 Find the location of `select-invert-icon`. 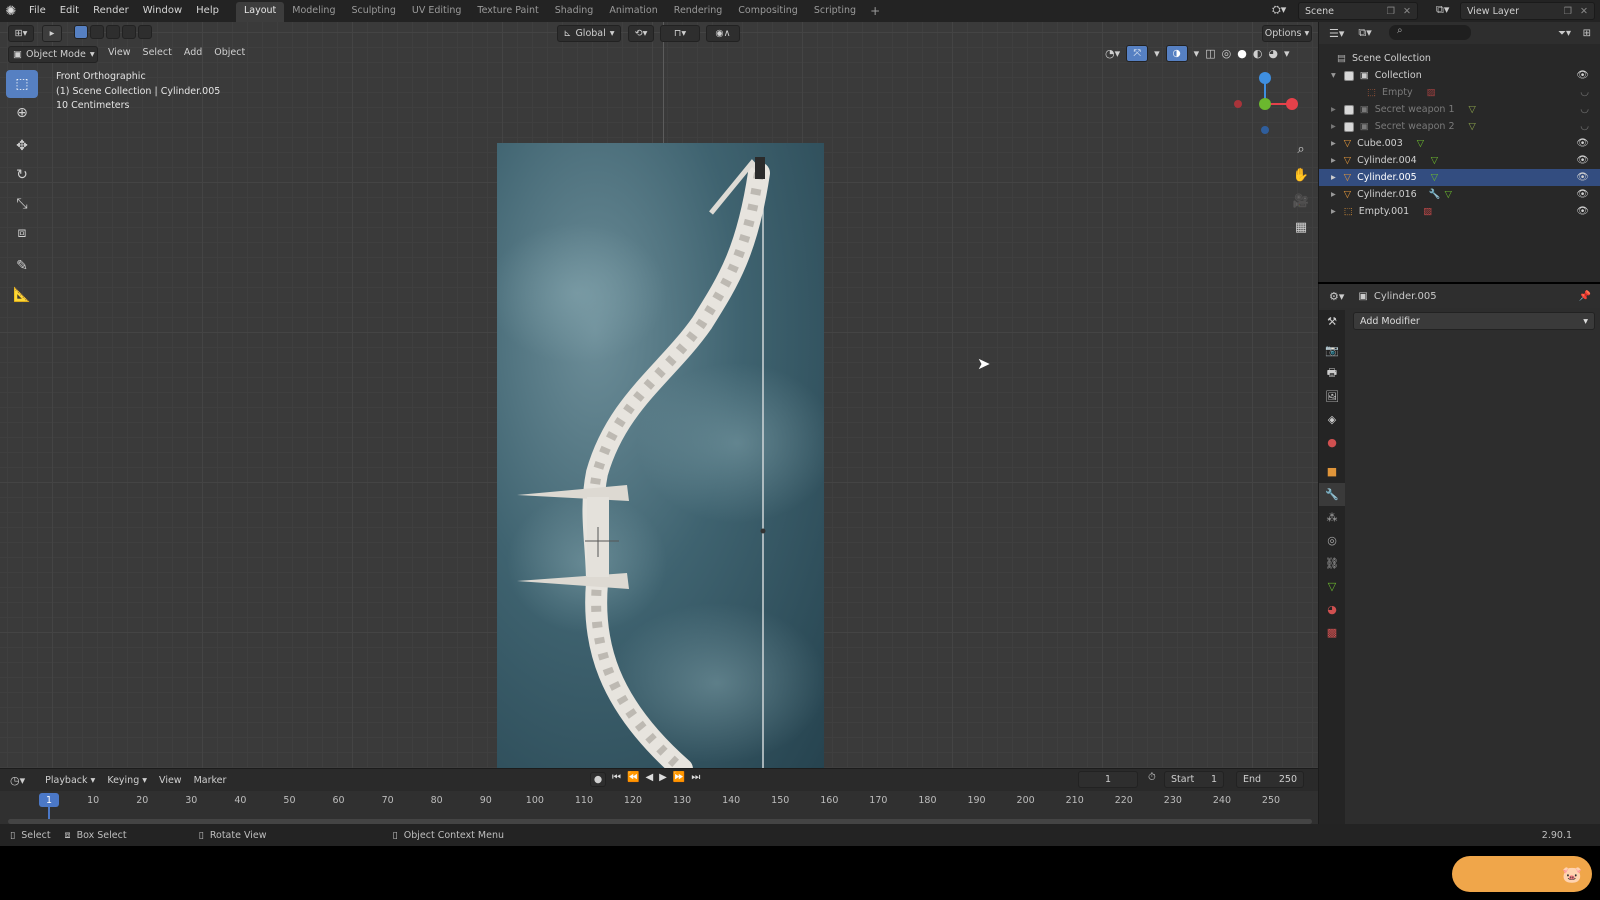

select-invert-icon is located at coordinates (129, 32).